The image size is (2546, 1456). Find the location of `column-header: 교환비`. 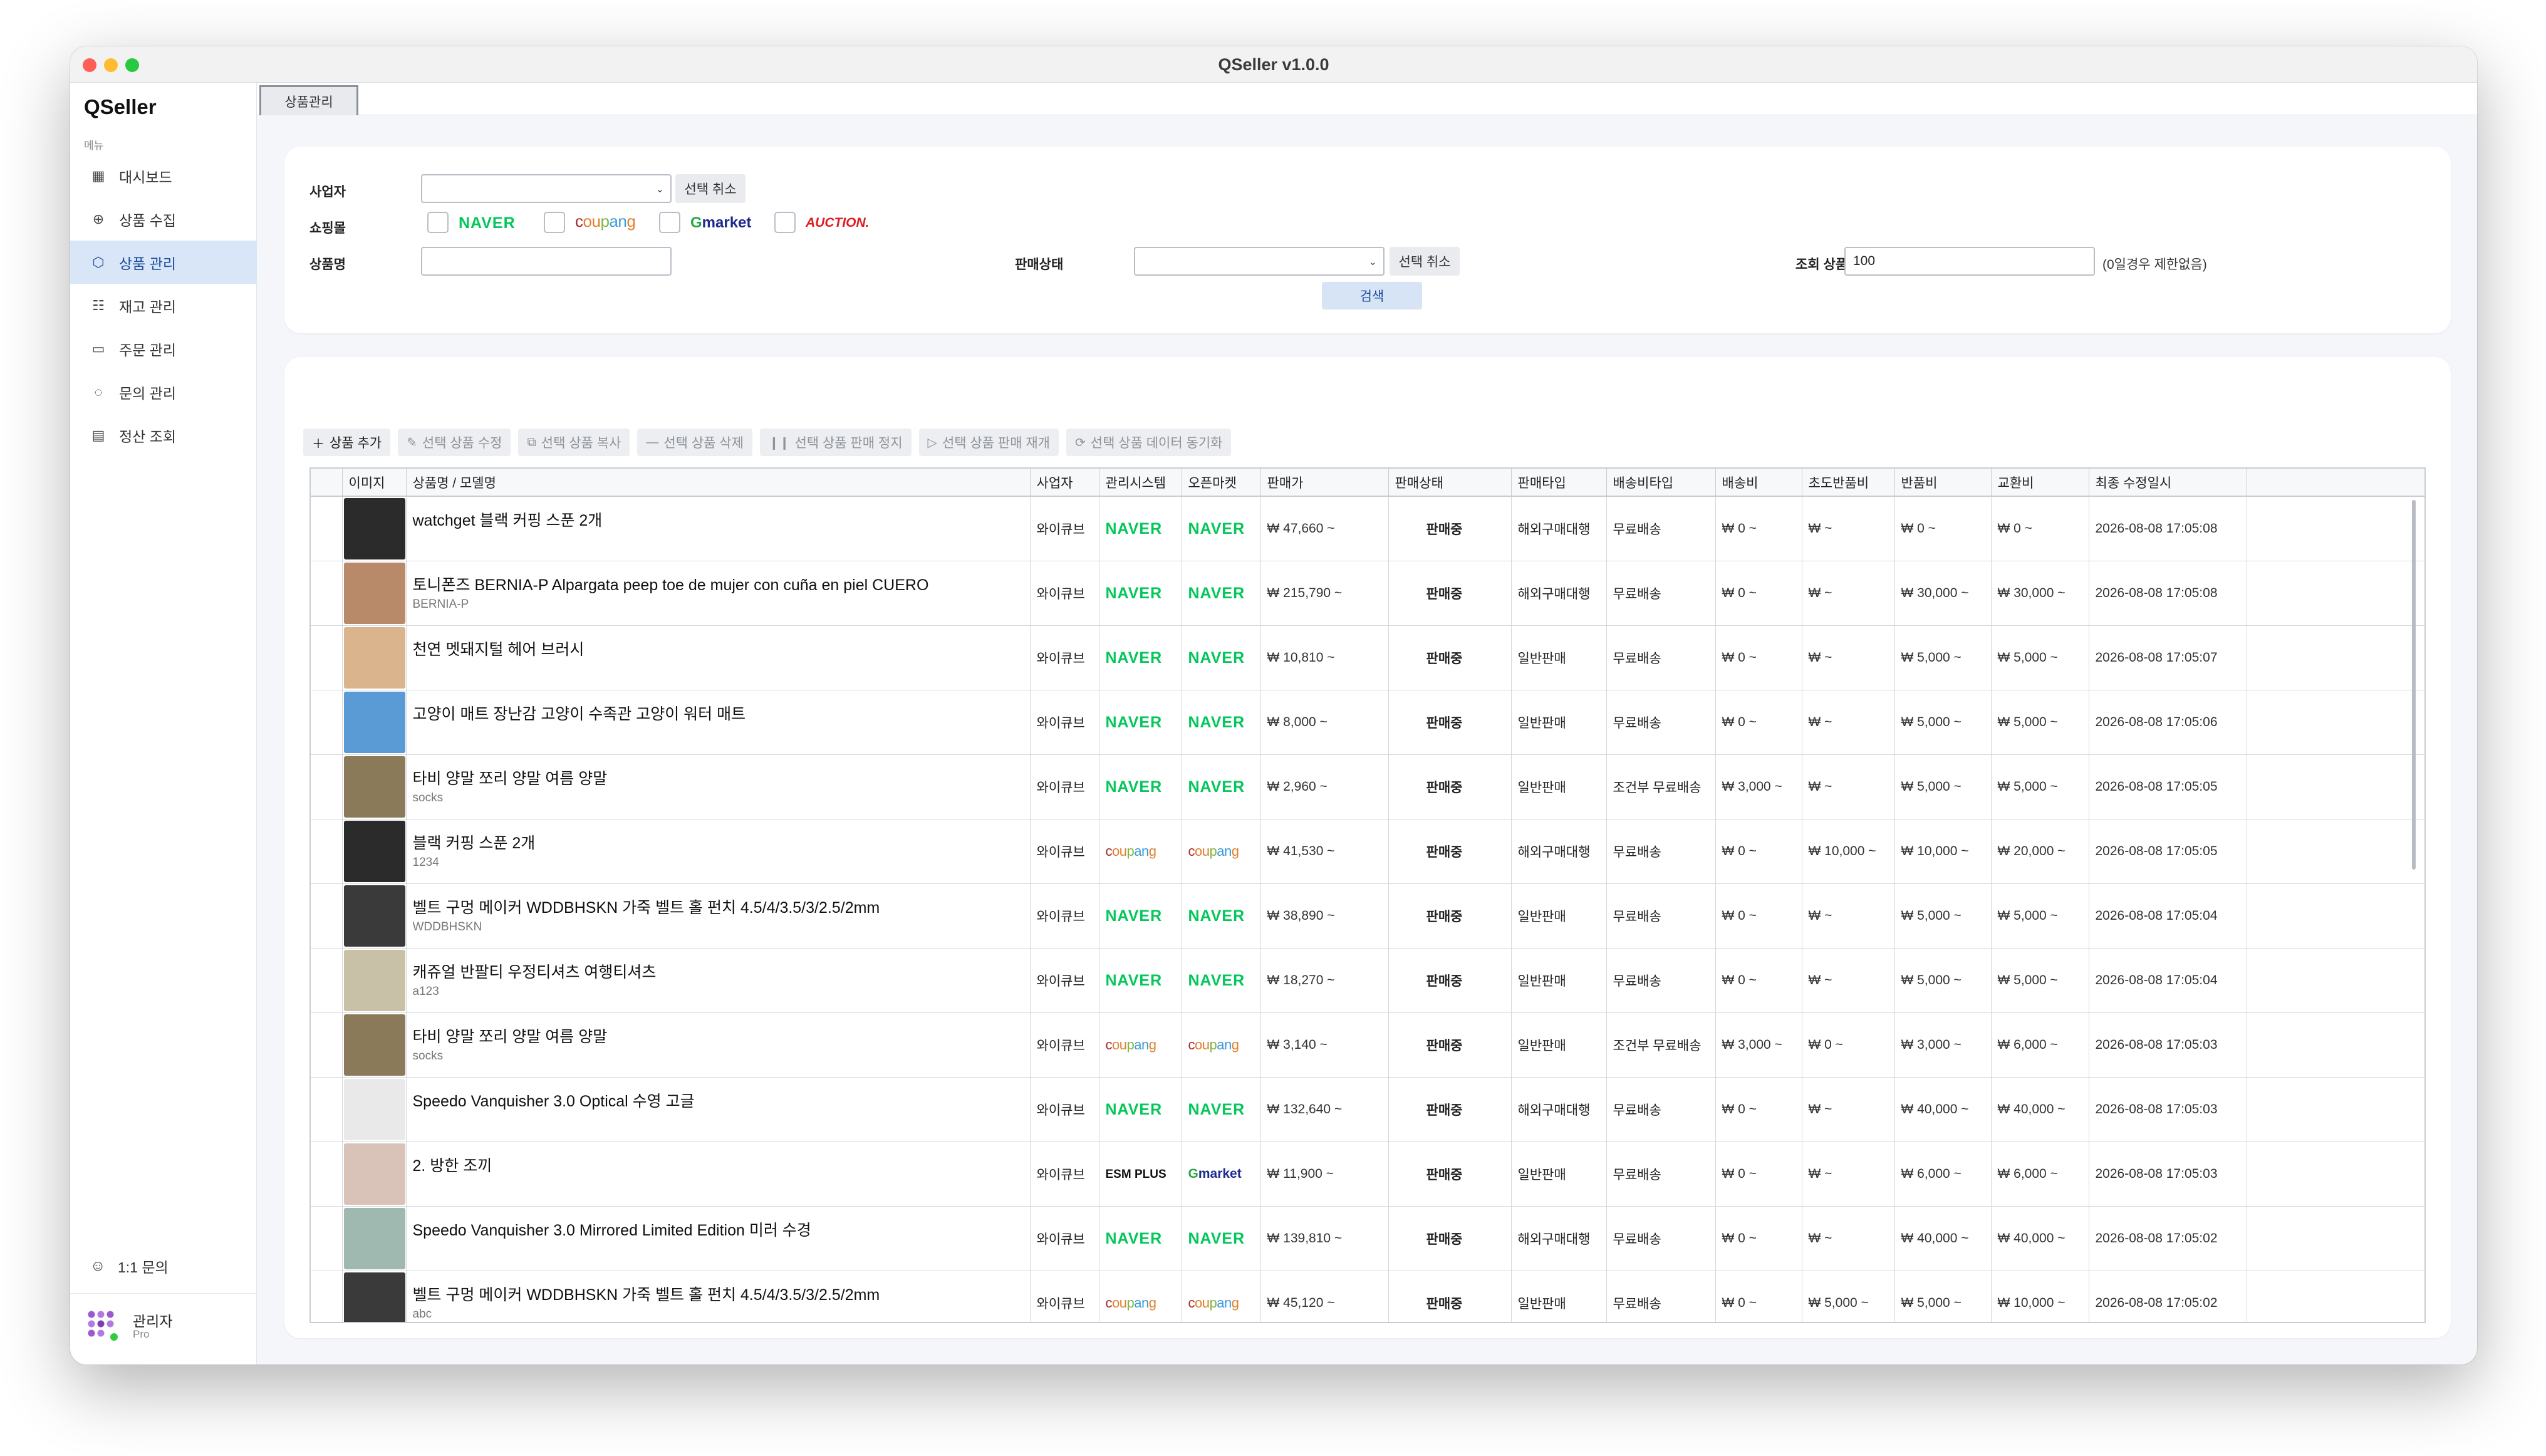

column-header: 교환비 is located at coordinates (2040, 483).